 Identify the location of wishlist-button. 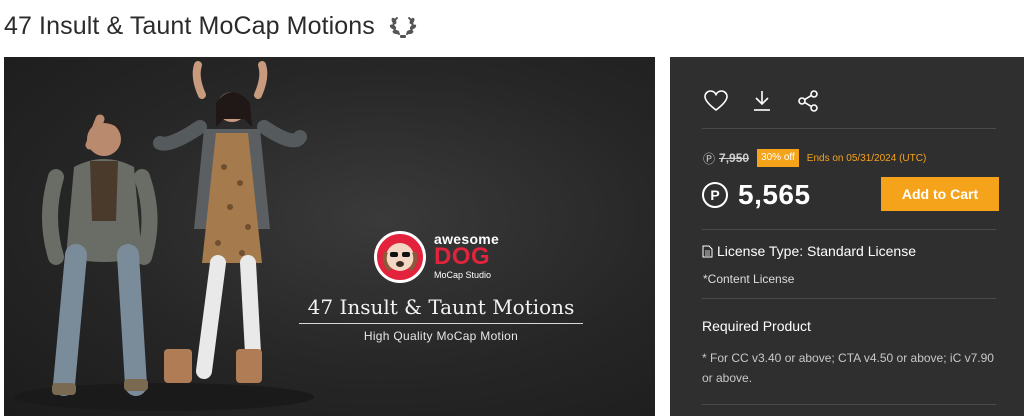
(716, 101).